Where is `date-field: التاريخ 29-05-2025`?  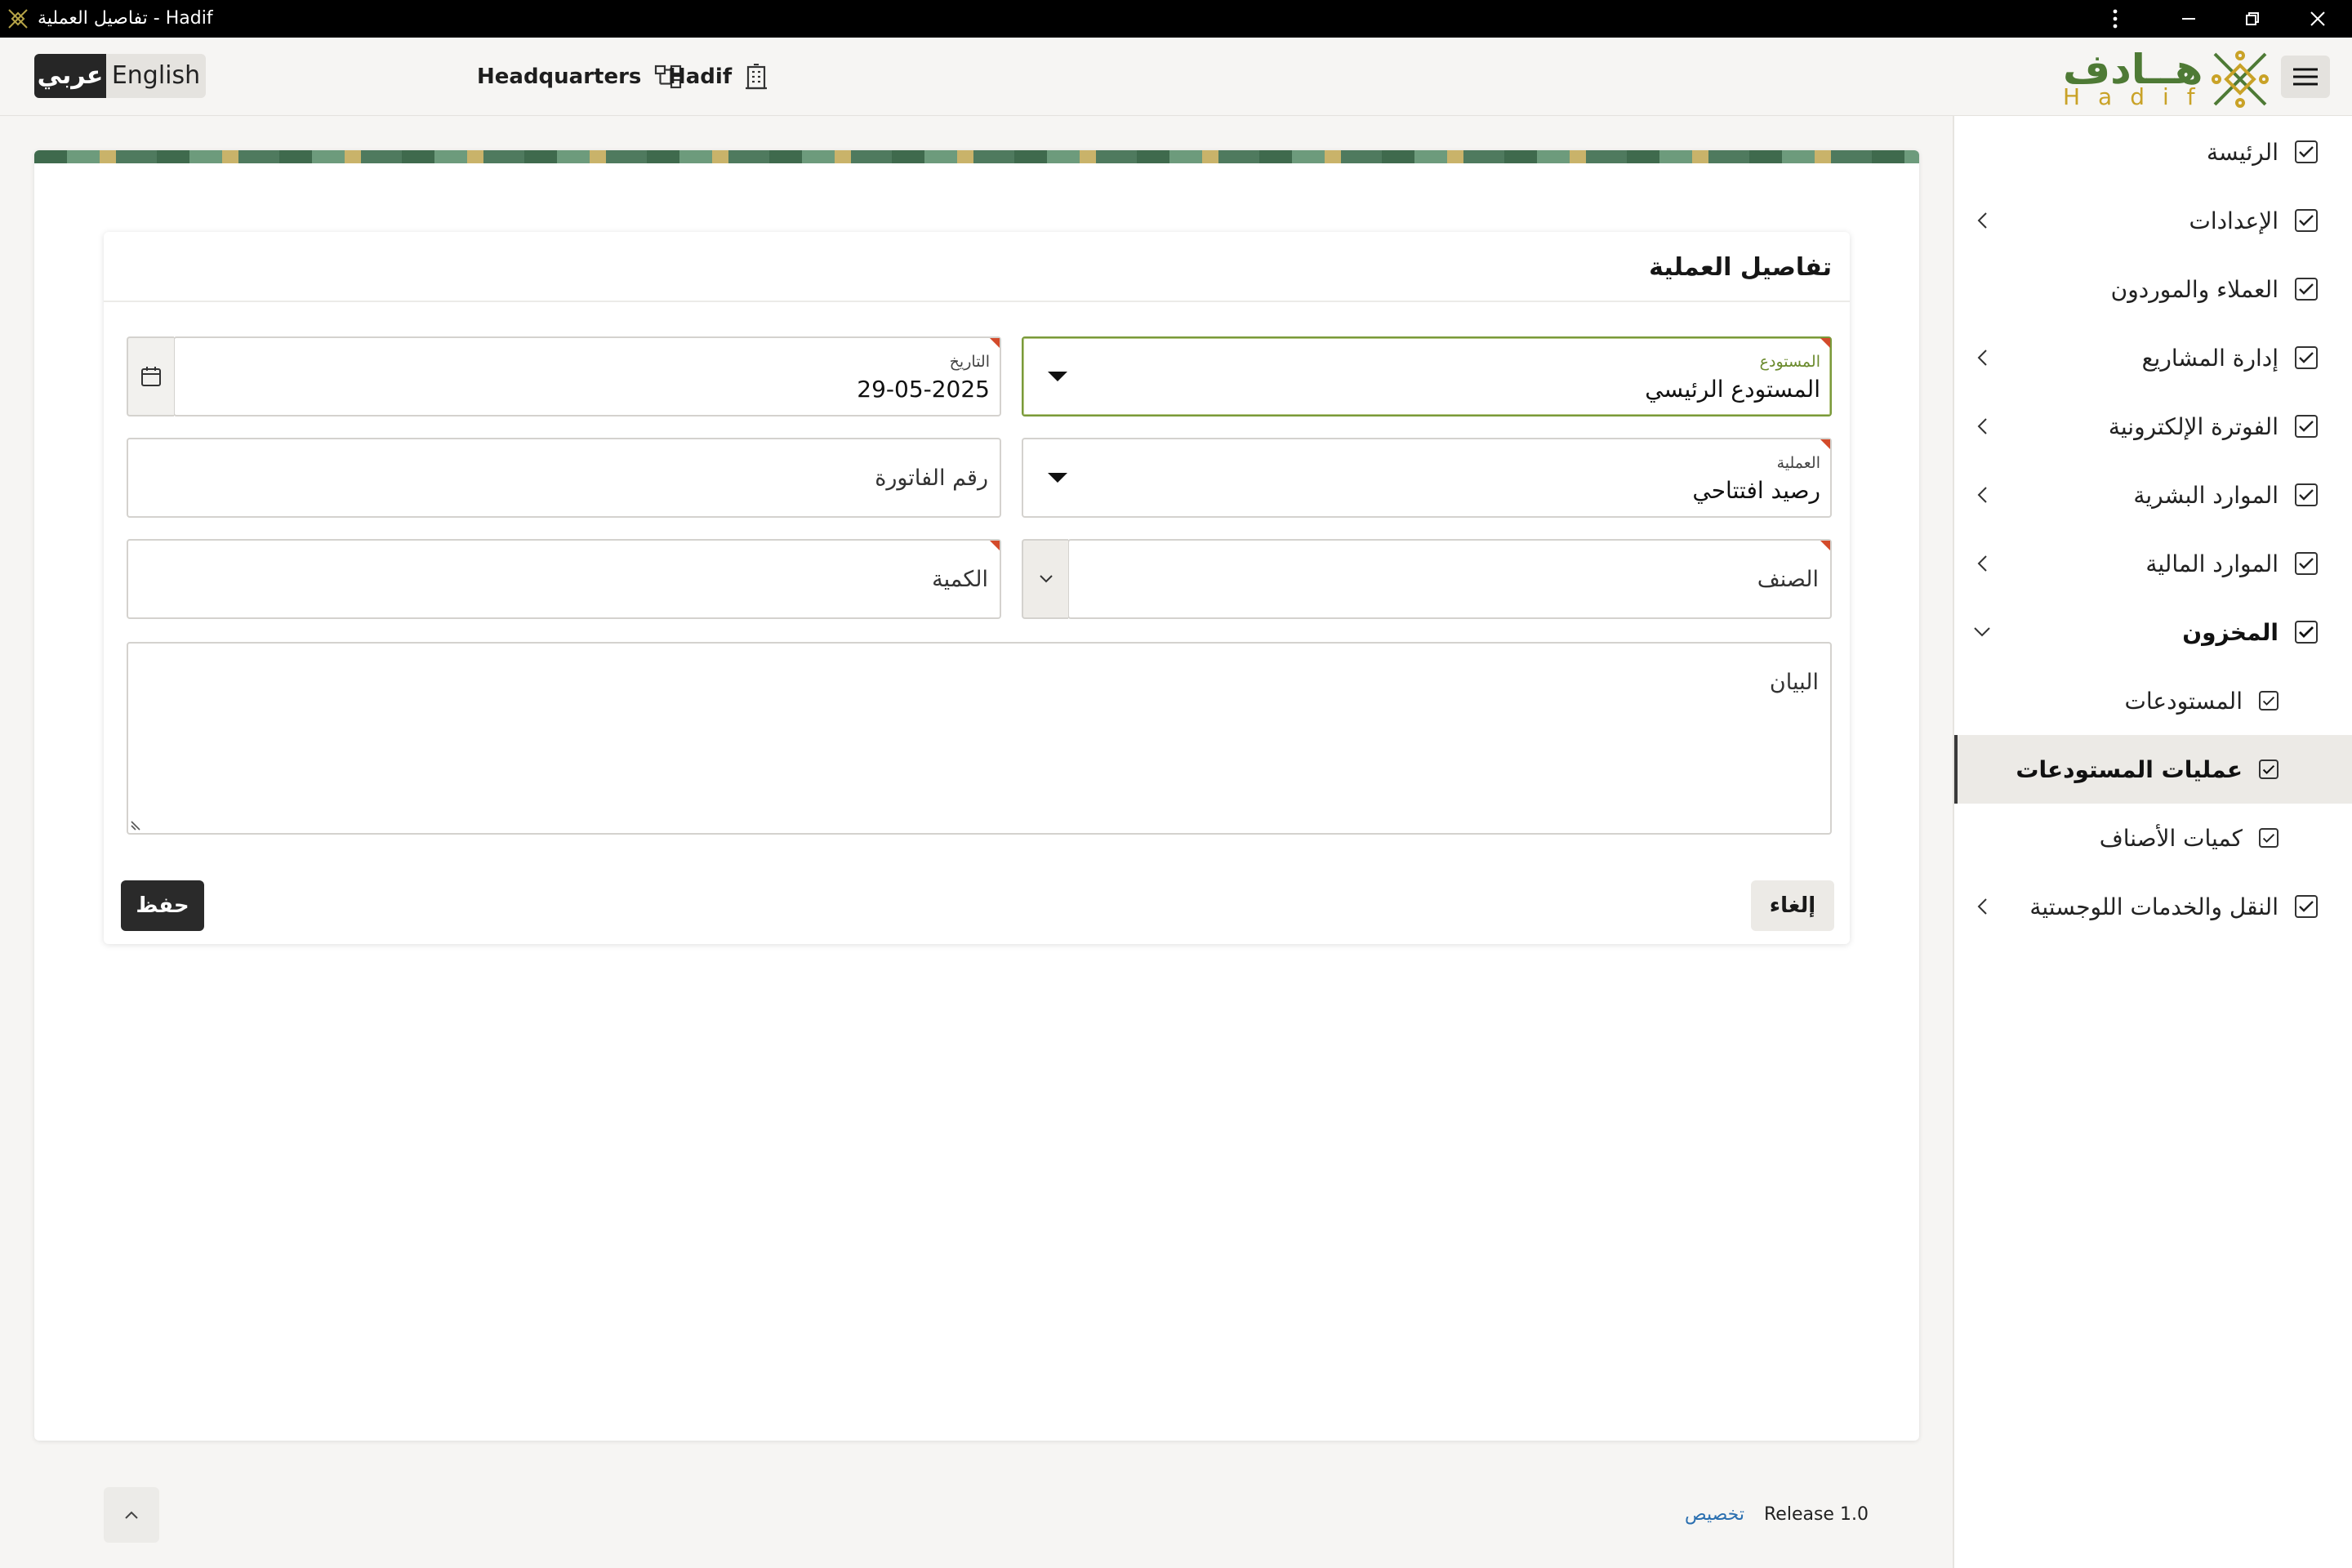 date-field: التاريخ 29-05-2025 is located at coordinates (587, 376).